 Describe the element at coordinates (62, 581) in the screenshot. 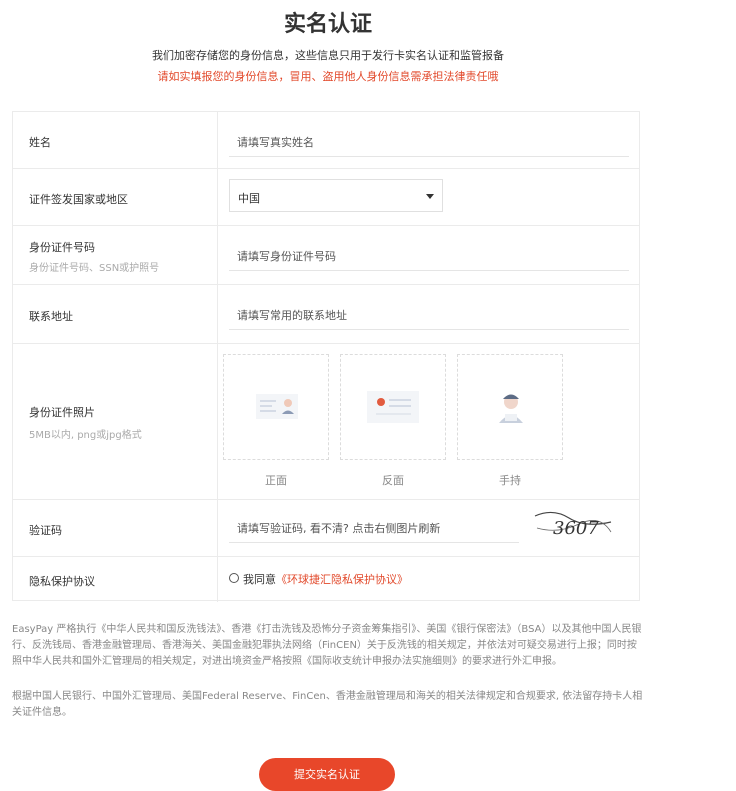

I see `privacy-label: 隐私保护协议` at that location.